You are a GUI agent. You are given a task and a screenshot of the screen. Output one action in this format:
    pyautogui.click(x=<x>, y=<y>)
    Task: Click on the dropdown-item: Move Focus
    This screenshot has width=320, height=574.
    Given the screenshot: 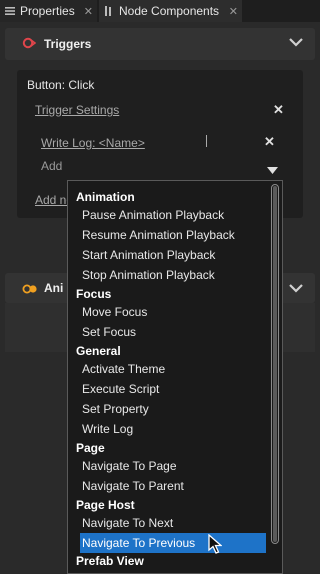 What is the action you would take?
    pyautogui.click(x=175, y=312)
    